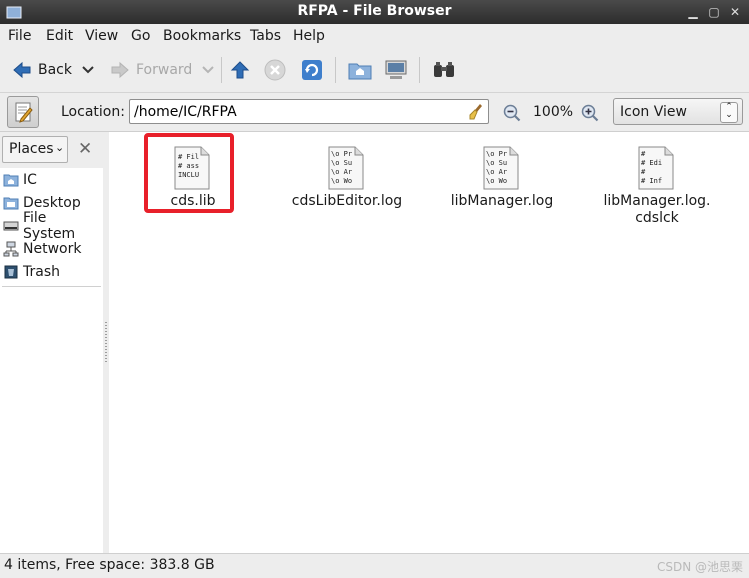 Image resolution: width=749 pixels, height=578 pixels. What do you see at coordinates (11, 226) in the screenshot?
I see `drive-icon` at bounding box center [11, 226].